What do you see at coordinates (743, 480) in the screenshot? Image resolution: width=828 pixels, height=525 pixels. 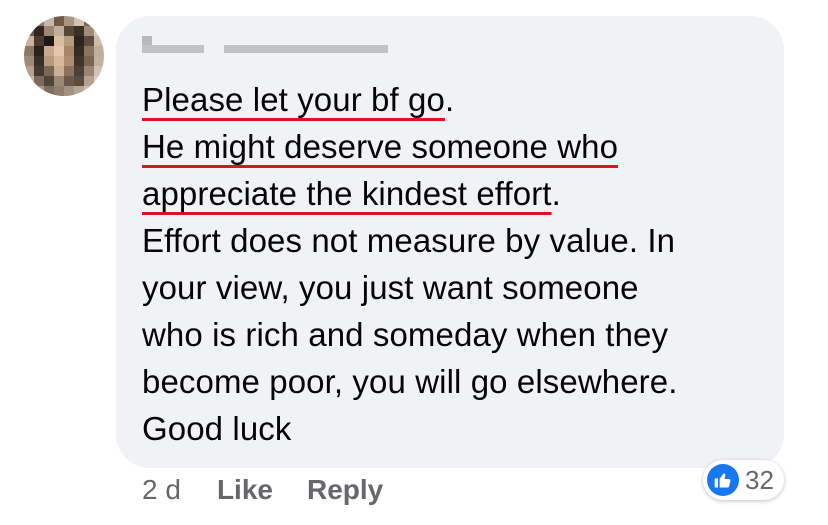 I see `reaction-summary: 32` at bounding box center [743, 480].